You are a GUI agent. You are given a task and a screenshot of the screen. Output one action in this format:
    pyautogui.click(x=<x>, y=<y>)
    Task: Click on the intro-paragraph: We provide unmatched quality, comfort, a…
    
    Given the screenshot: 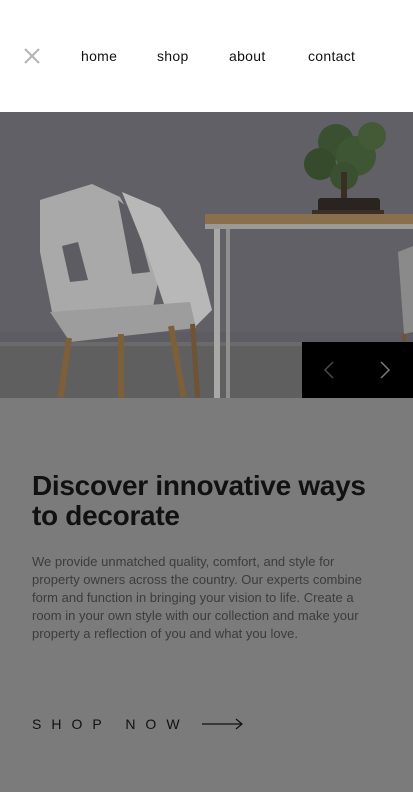 What is the action you would take?
    pyautogui.click(x=197, y=597)
    